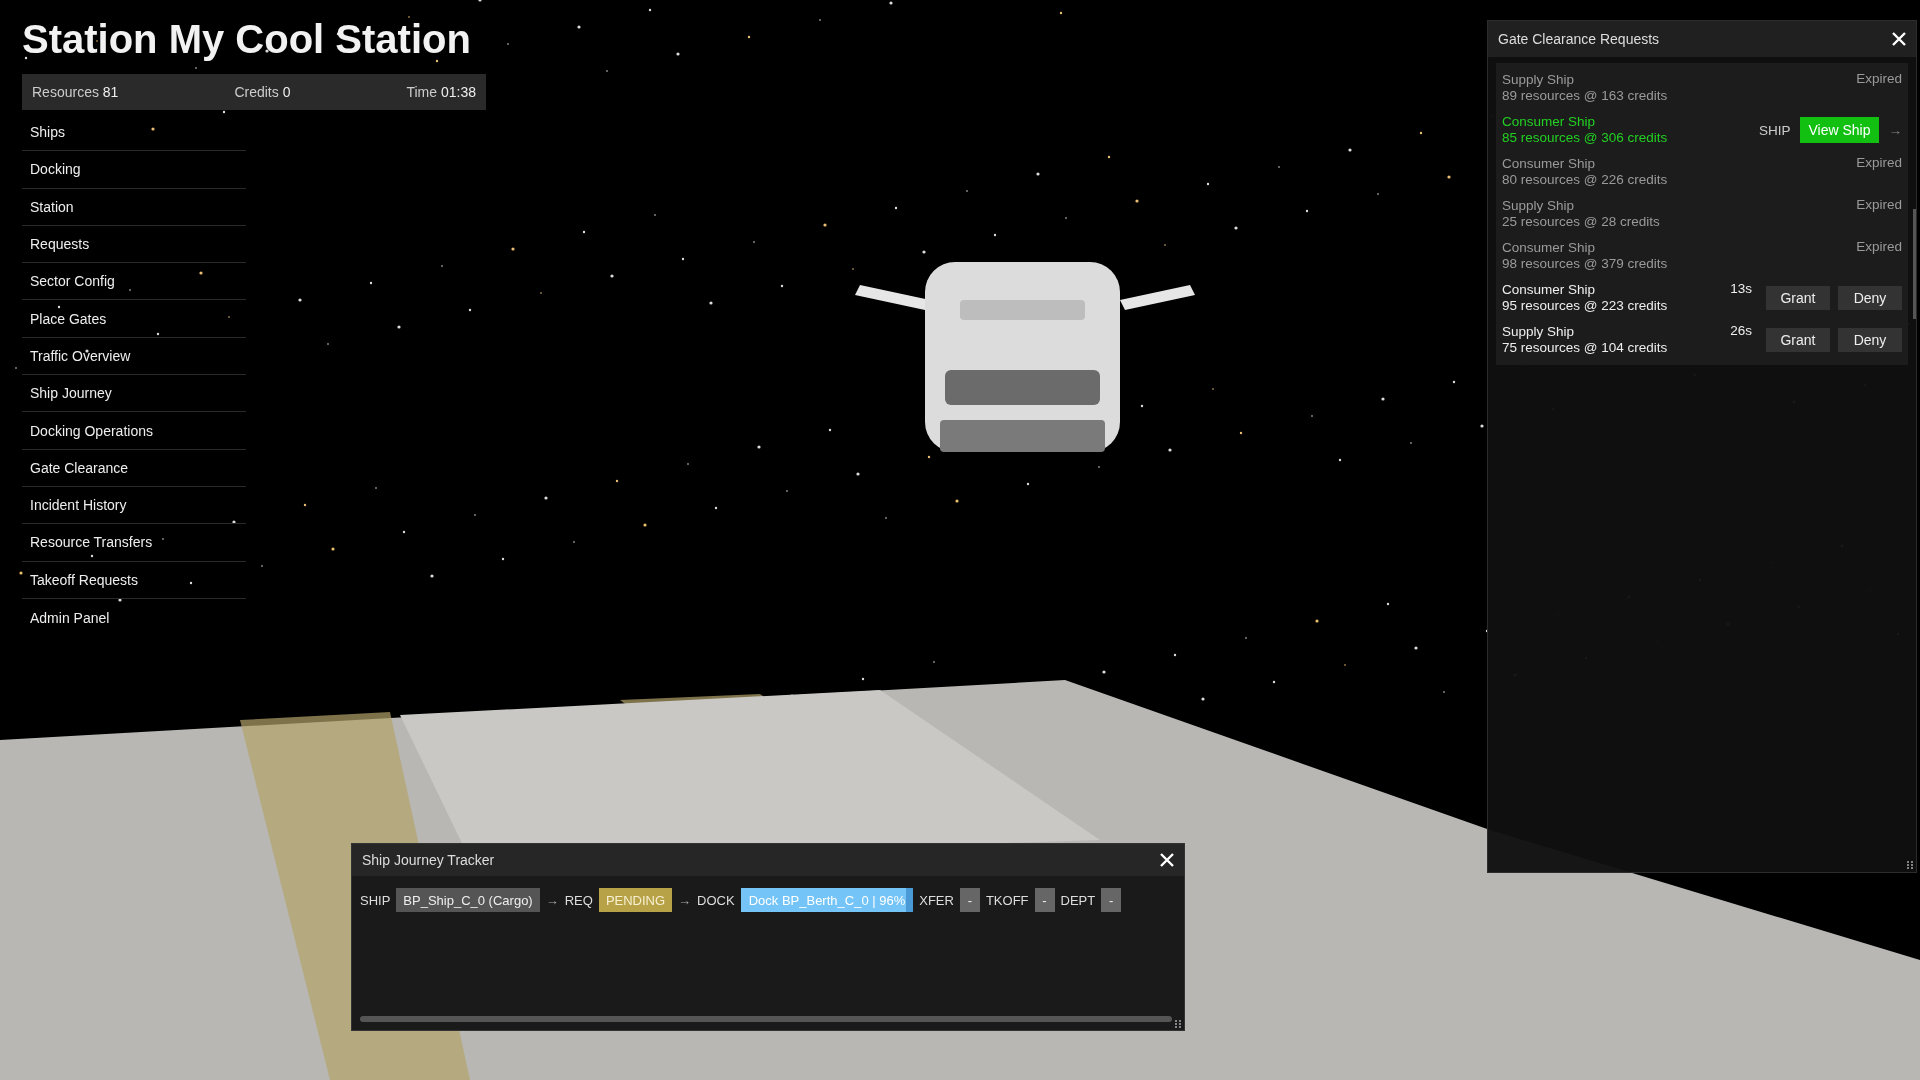 This screenshot has width=1920, height=1080. What do you see at coordinates (247, 39) in the screenshot?
I see `station-title: Station My Cool Station` at bounding box center [247, 39].